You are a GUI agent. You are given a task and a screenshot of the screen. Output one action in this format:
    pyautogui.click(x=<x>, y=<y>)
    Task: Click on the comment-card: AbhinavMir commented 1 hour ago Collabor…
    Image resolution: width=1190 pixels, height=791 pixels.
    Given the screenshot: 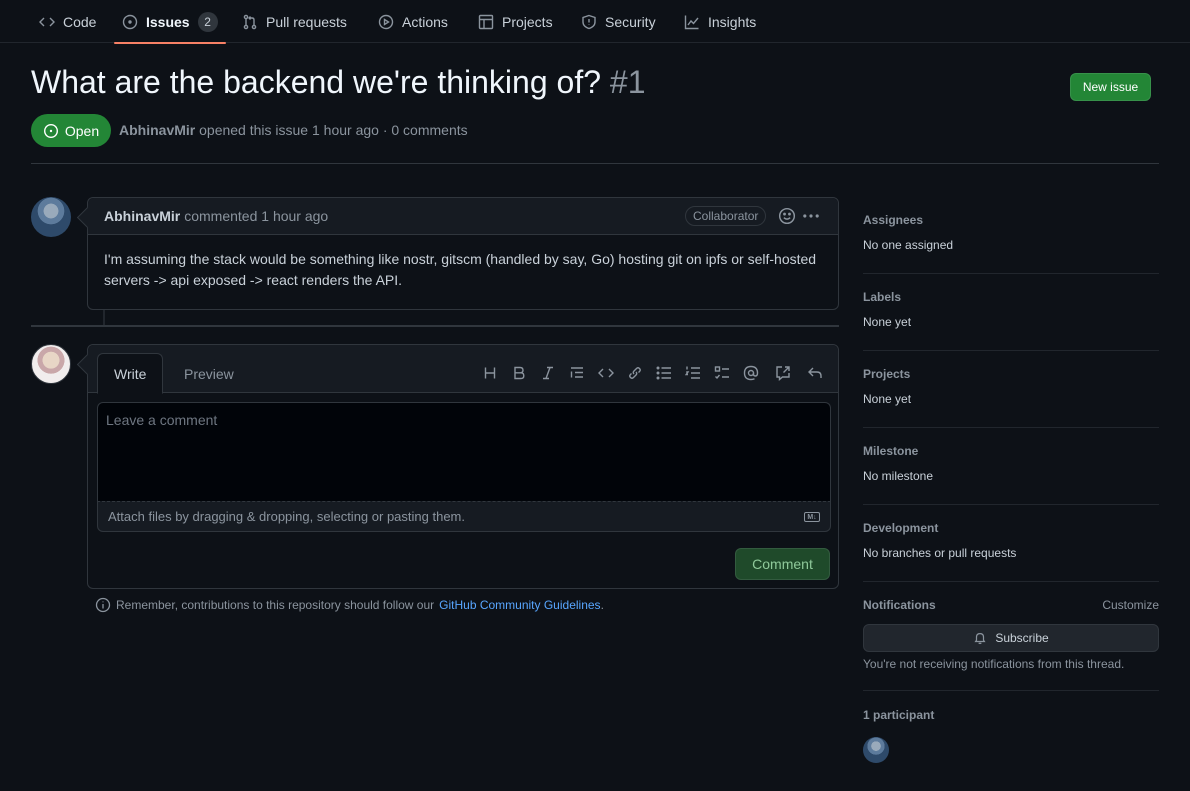 What is the action you would take?
    pyautogui.click(x=463, y=253)
    